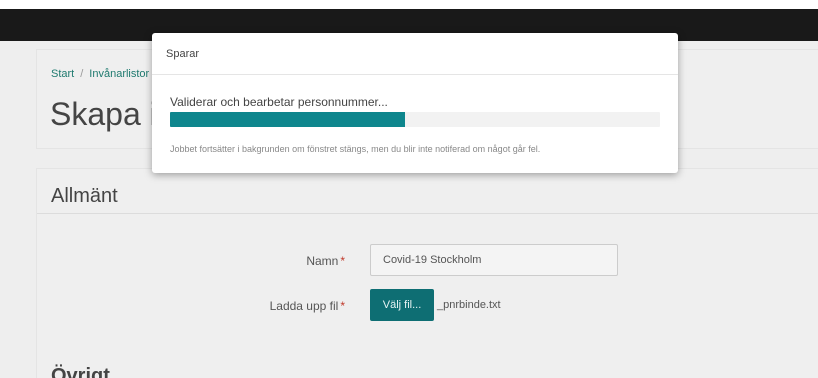  I want to click on name-label-text: Namn, so click(322, 261).